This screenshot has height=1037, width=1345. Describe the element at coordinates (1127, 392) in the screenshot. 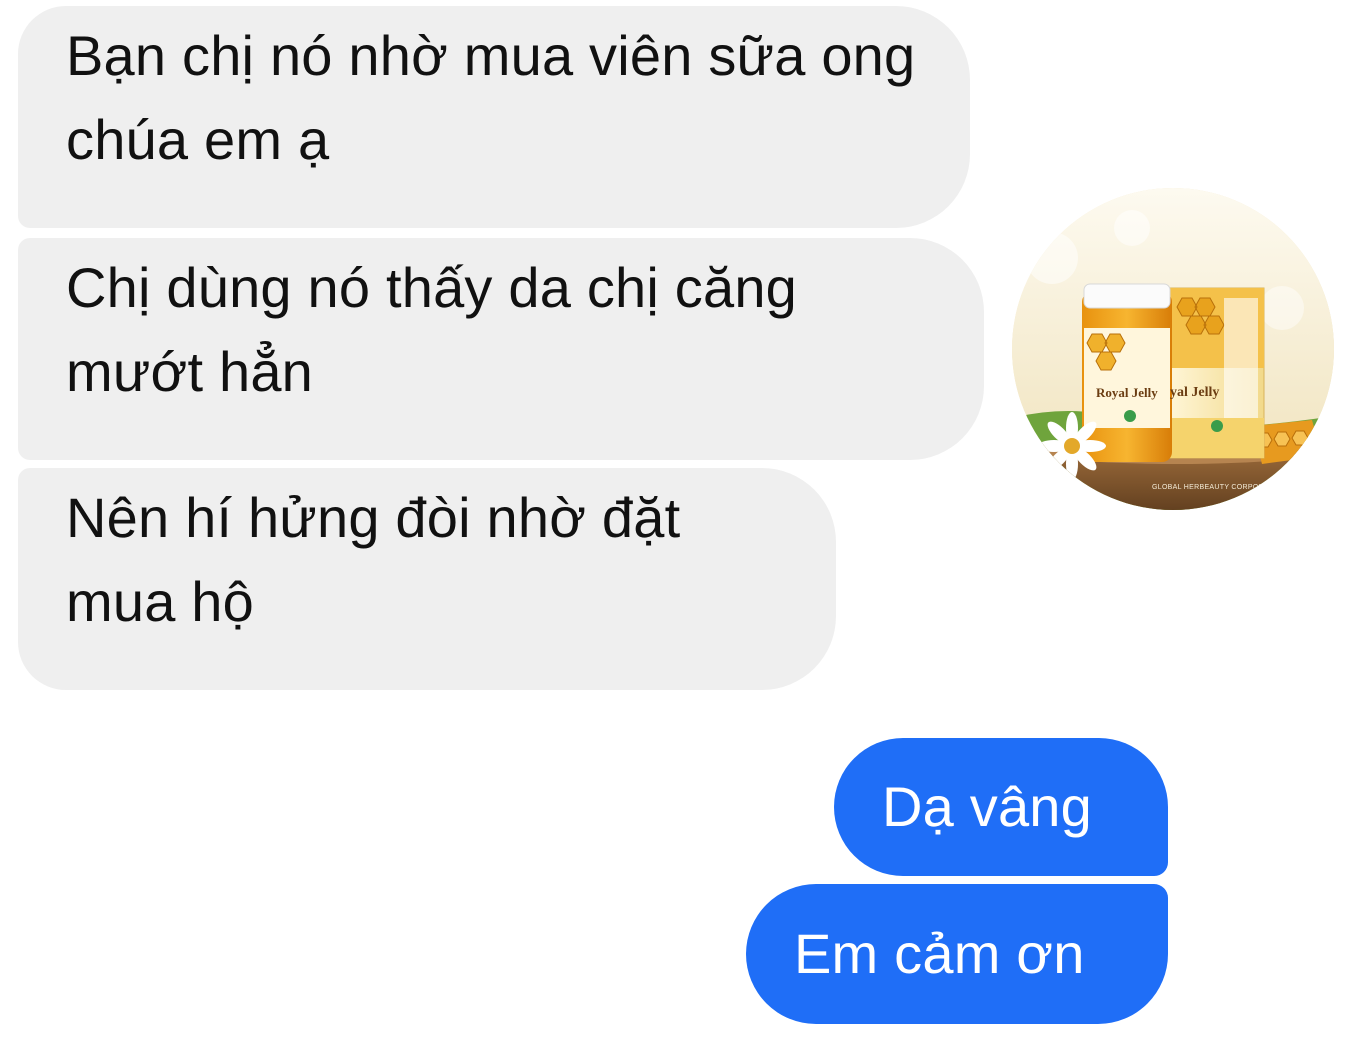

I see `jar-label: Royal Jelly` at that location.